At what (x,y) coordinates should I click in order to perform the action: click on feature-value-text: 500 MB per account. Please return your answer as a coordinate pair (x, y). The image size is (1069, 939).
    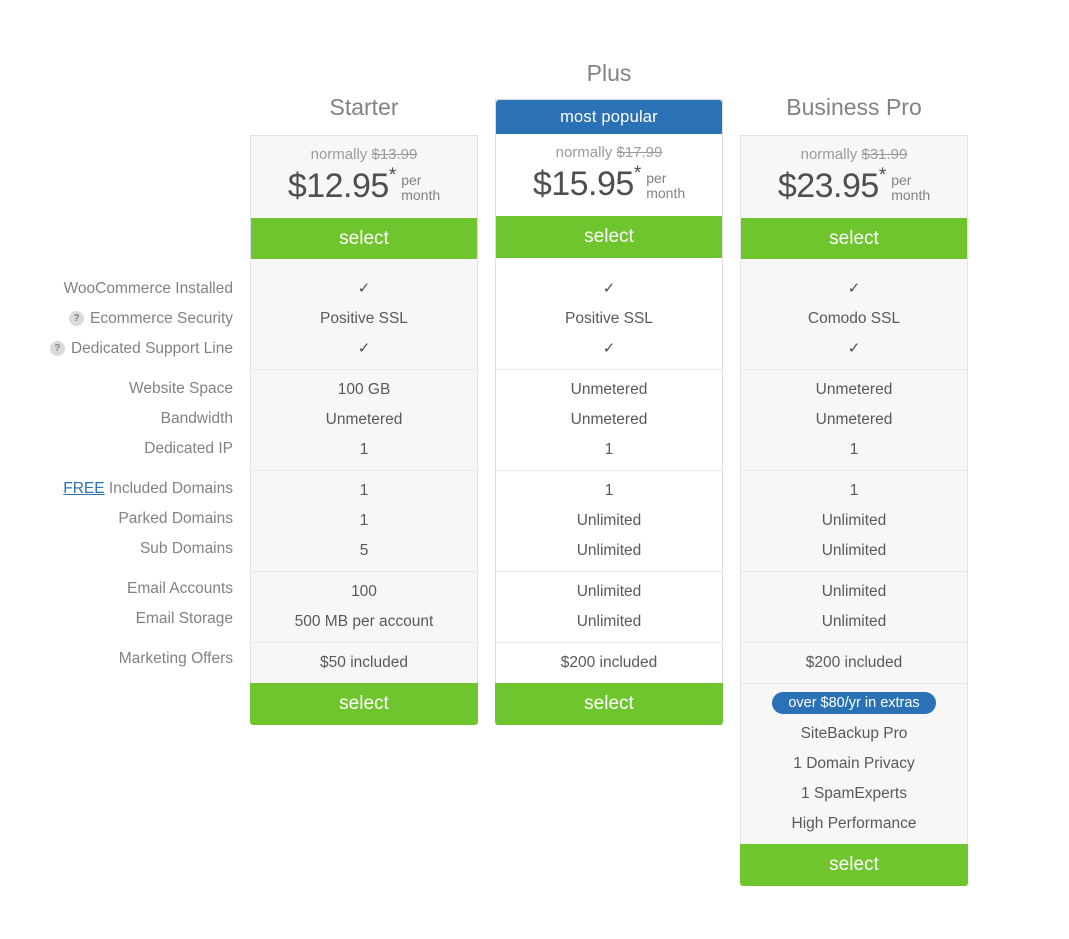
    Looking at the image, I should click on (364, 621).